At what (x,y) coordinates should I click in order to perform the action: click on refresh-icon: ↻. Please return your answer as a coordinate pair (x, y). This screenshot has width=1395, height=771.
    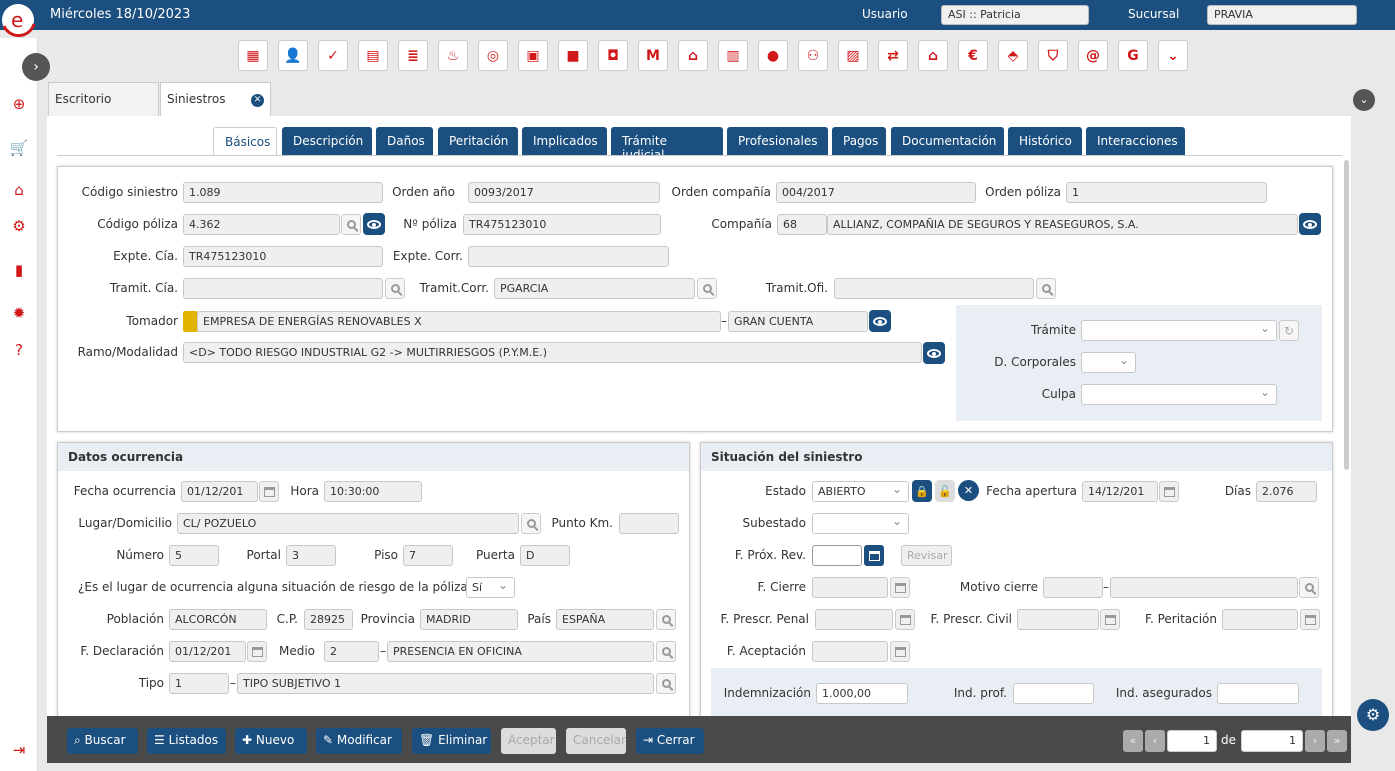
    Looking at the image, I should click on (1289, 330).